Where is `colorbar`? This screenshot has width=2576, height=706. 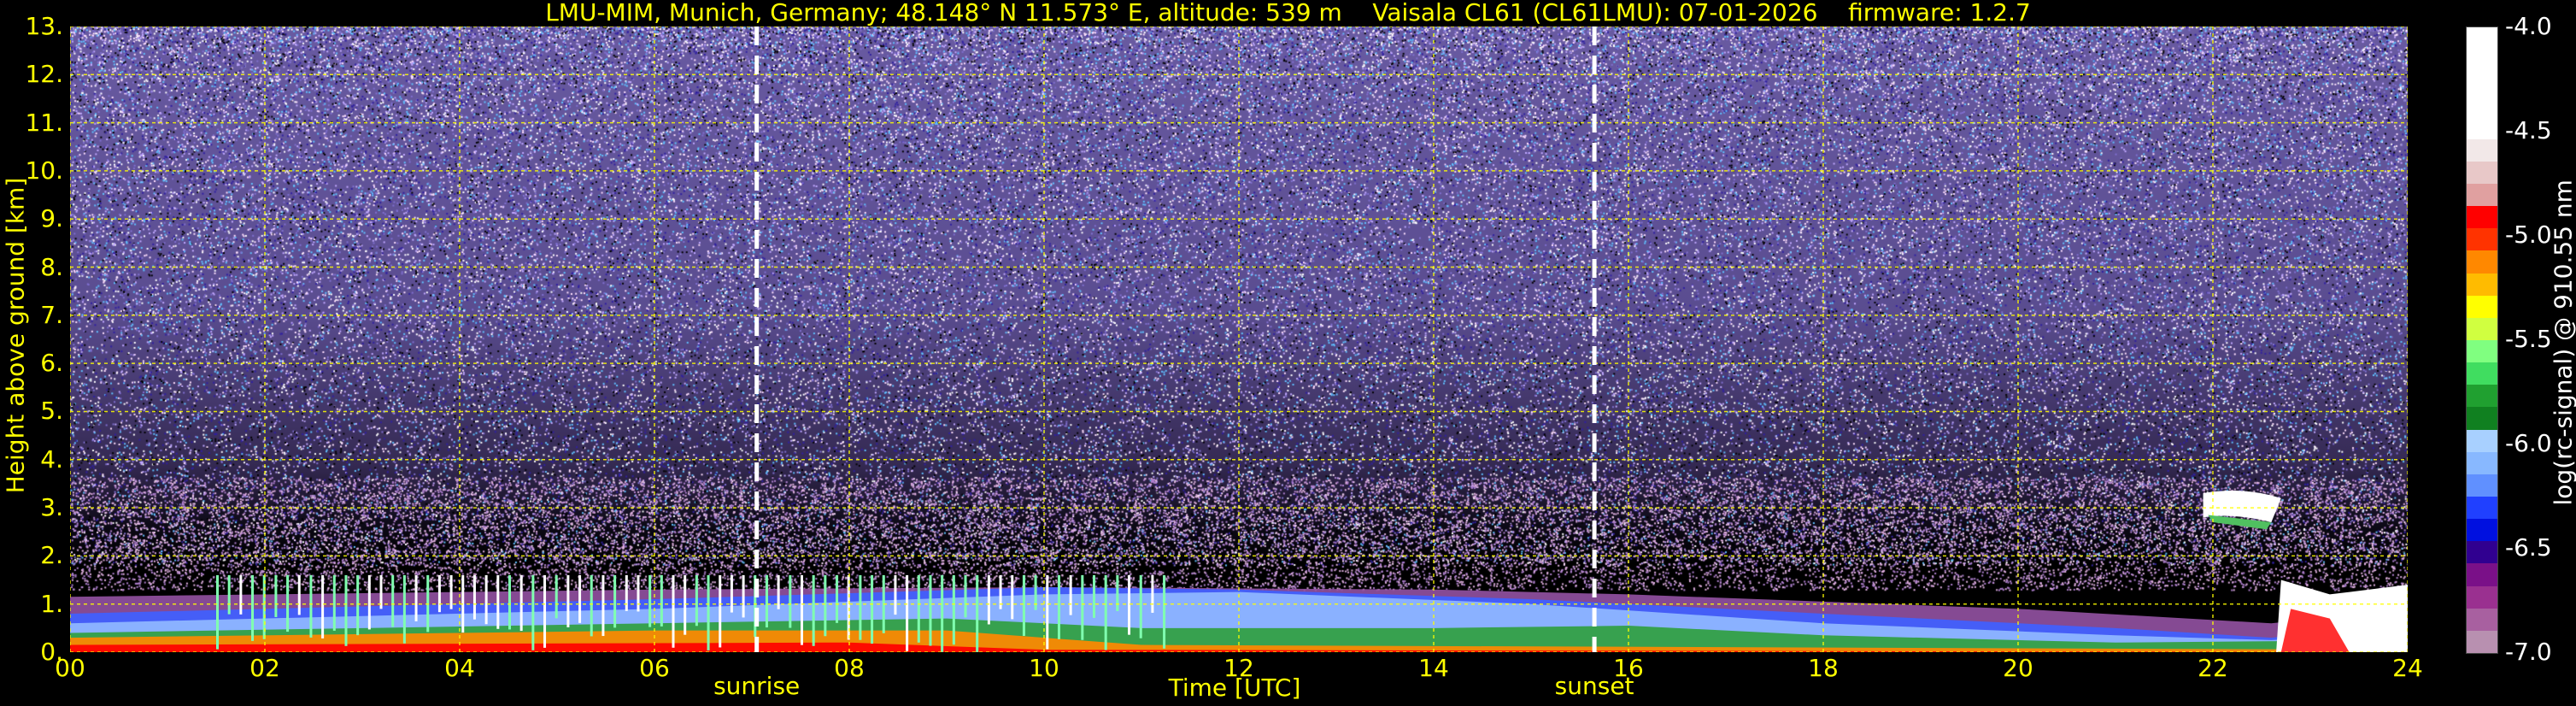
colorbar is located at coordinates (2482, 340).